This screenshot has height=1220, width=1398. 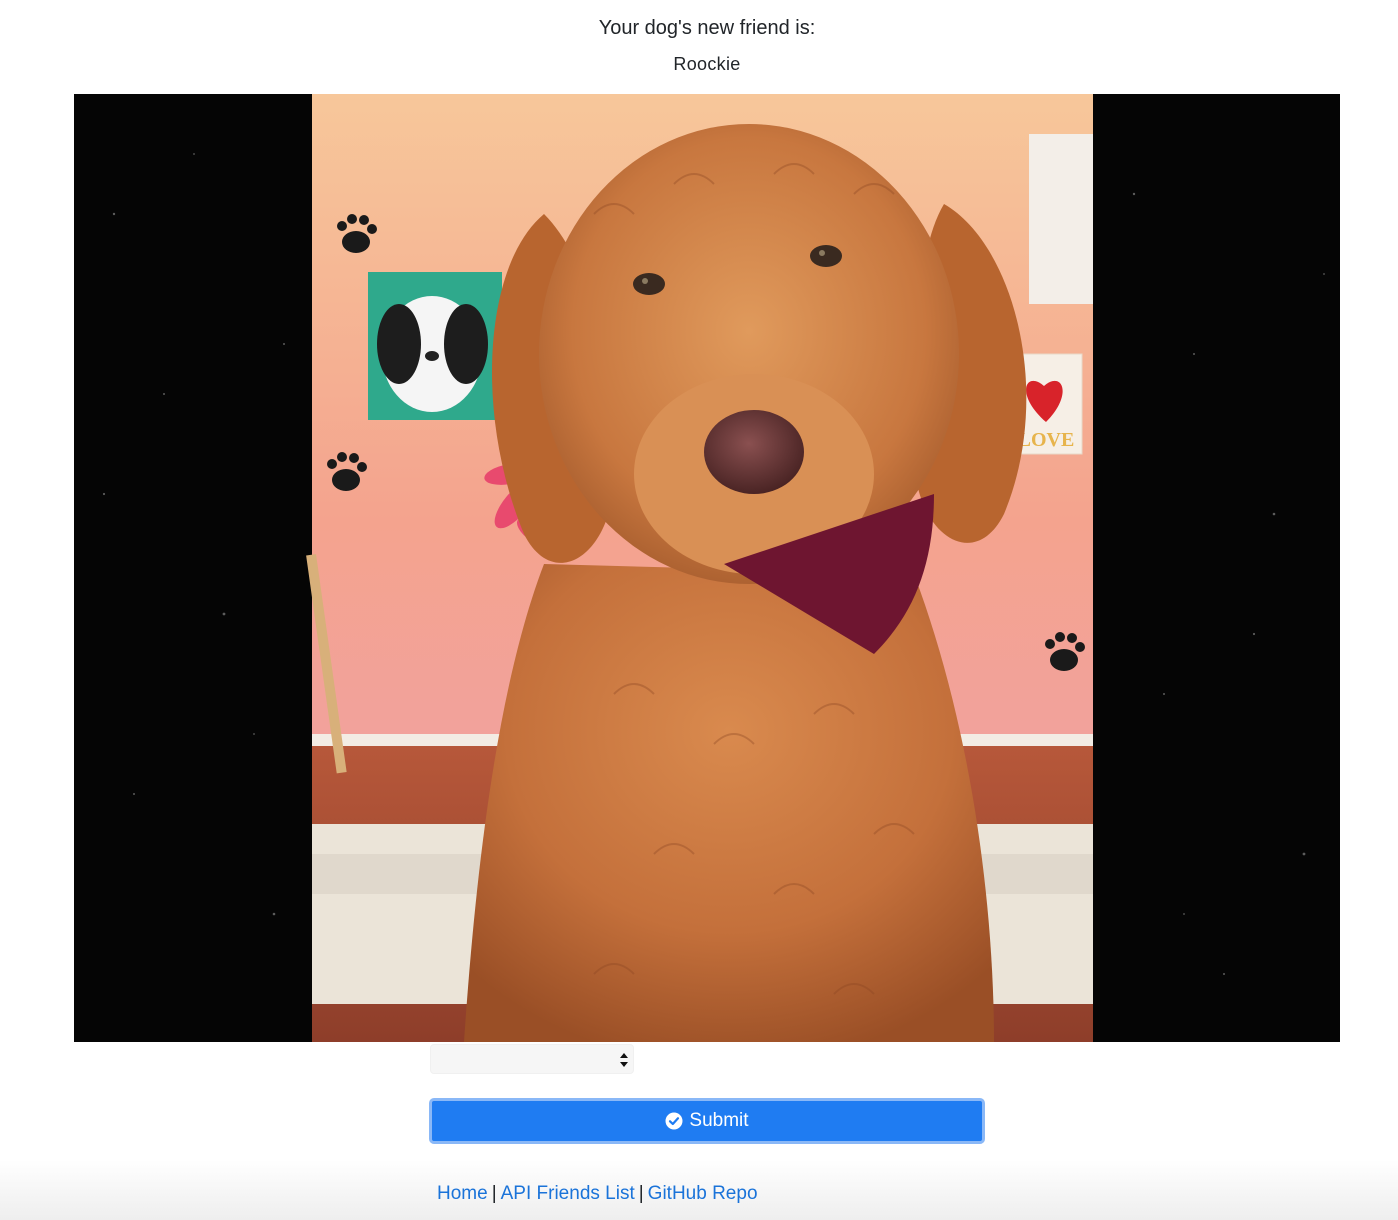 I want to click on footer-links: Home | API Friends List | GitHub Repo, so click(x=597, y=1194).